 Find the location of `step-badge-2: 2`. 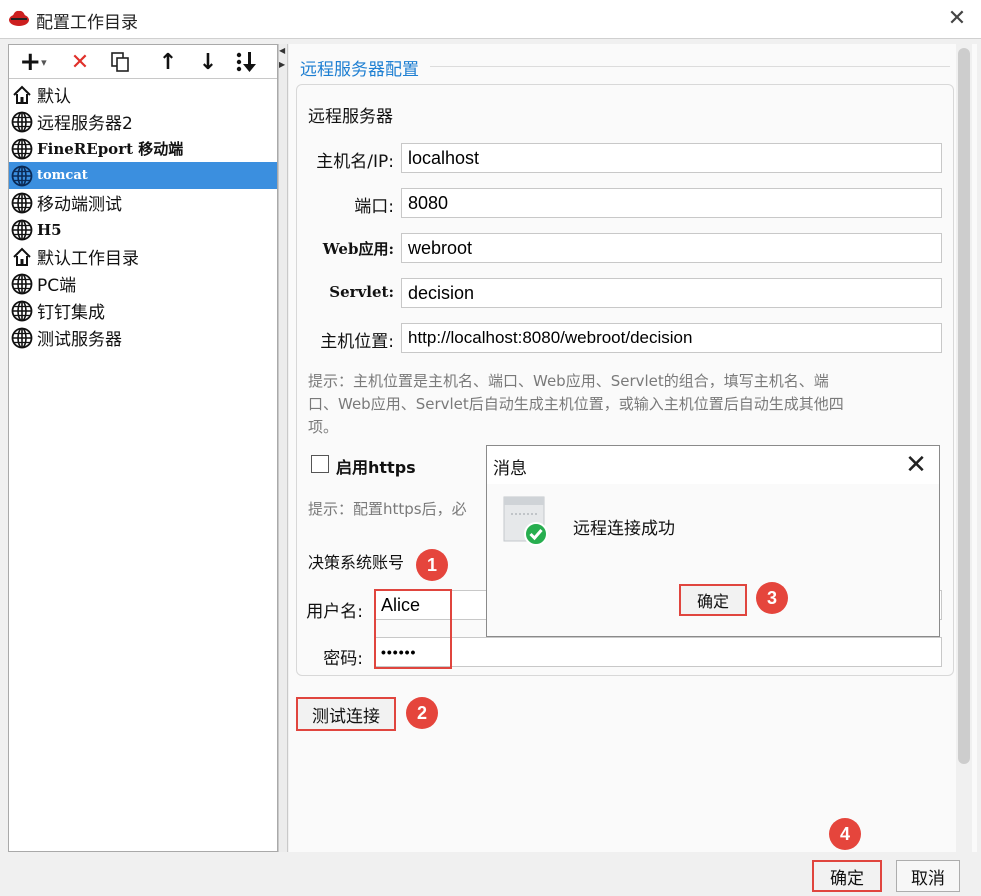

step-badge-2: 2 is located at coordinates (422, 713).